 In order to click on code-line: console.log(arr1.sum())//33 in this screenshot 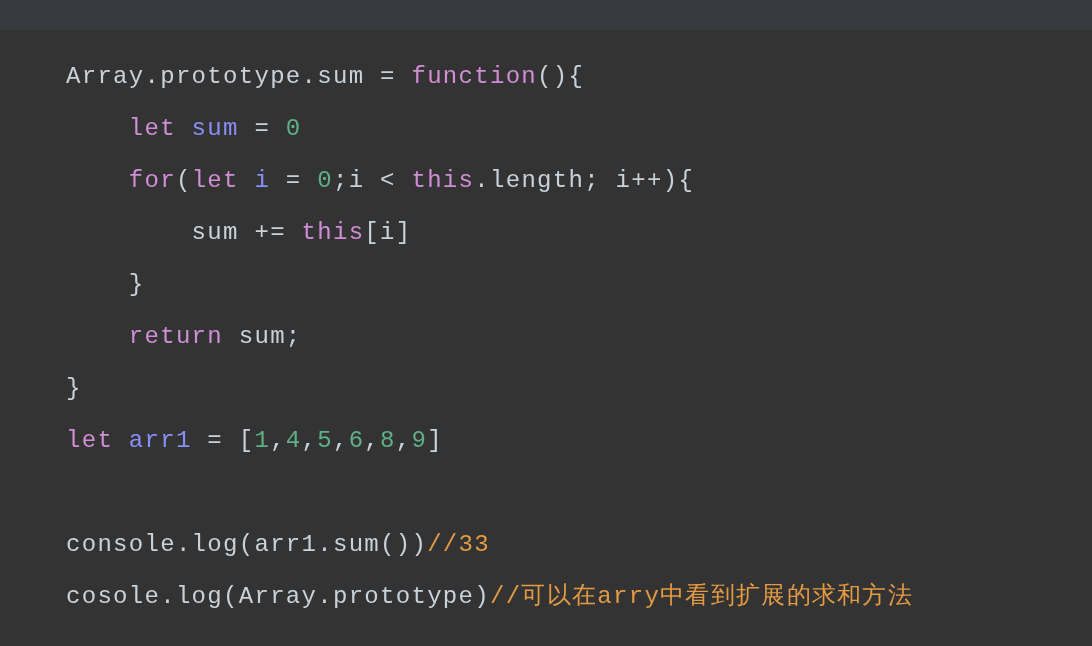, I will do `click(278, 545)`.